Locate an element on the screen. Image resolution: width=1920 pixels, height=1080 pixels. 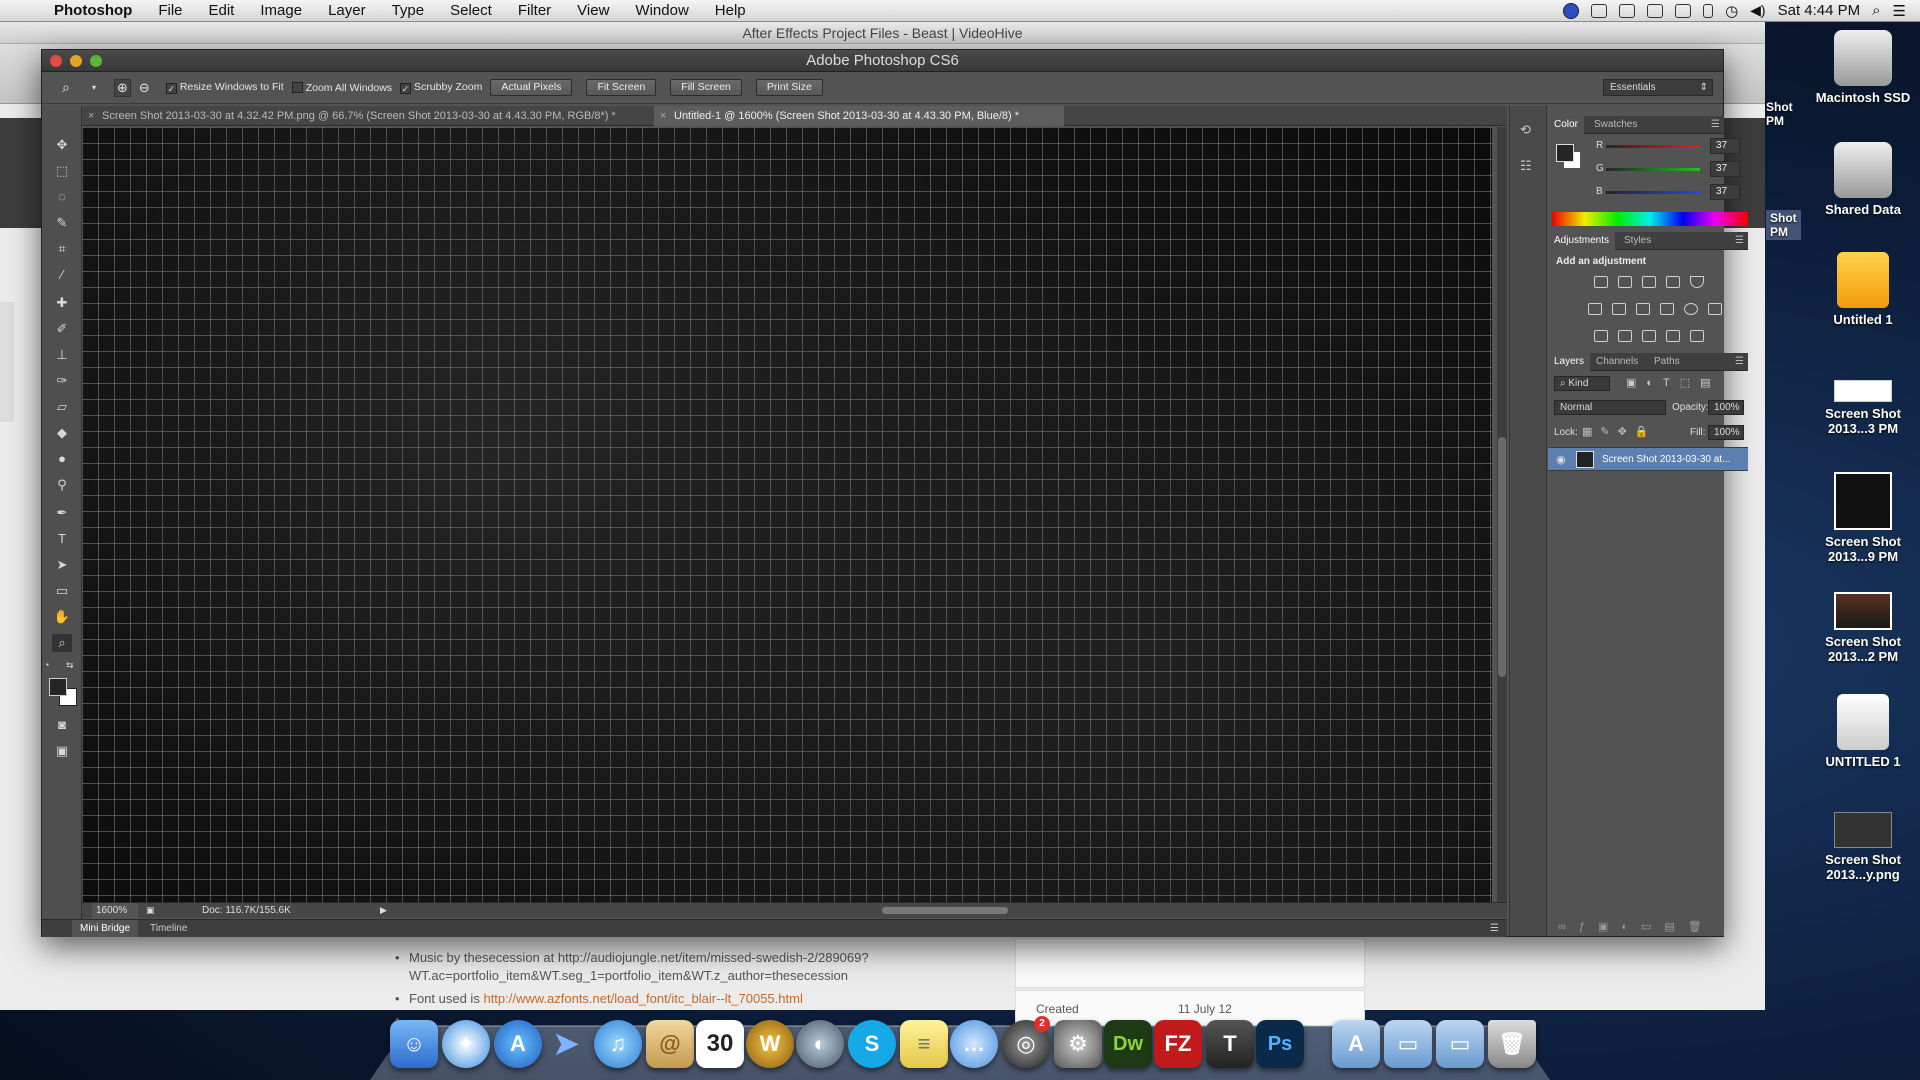
menu-view: View is located at coordinates (593, 10).